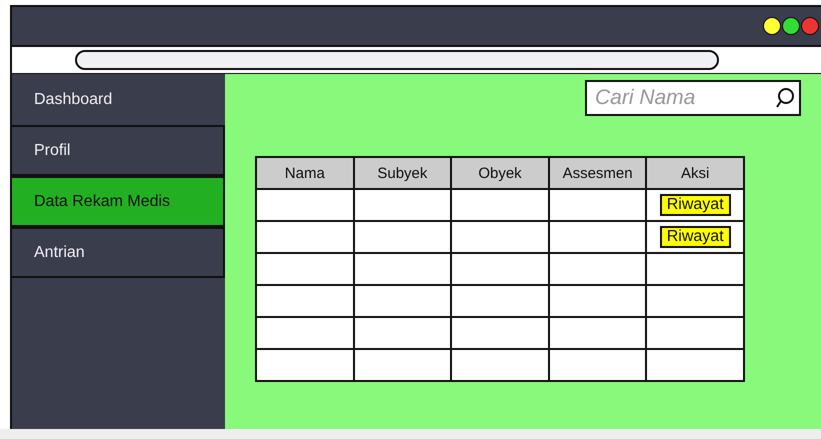 The height and width of the screenshot is (439, 821). What do you see at coordinates (118, 201) in the screenshot?
I see `sidebar-item: Data Rekam Medis` at bounding box center [118, 201].